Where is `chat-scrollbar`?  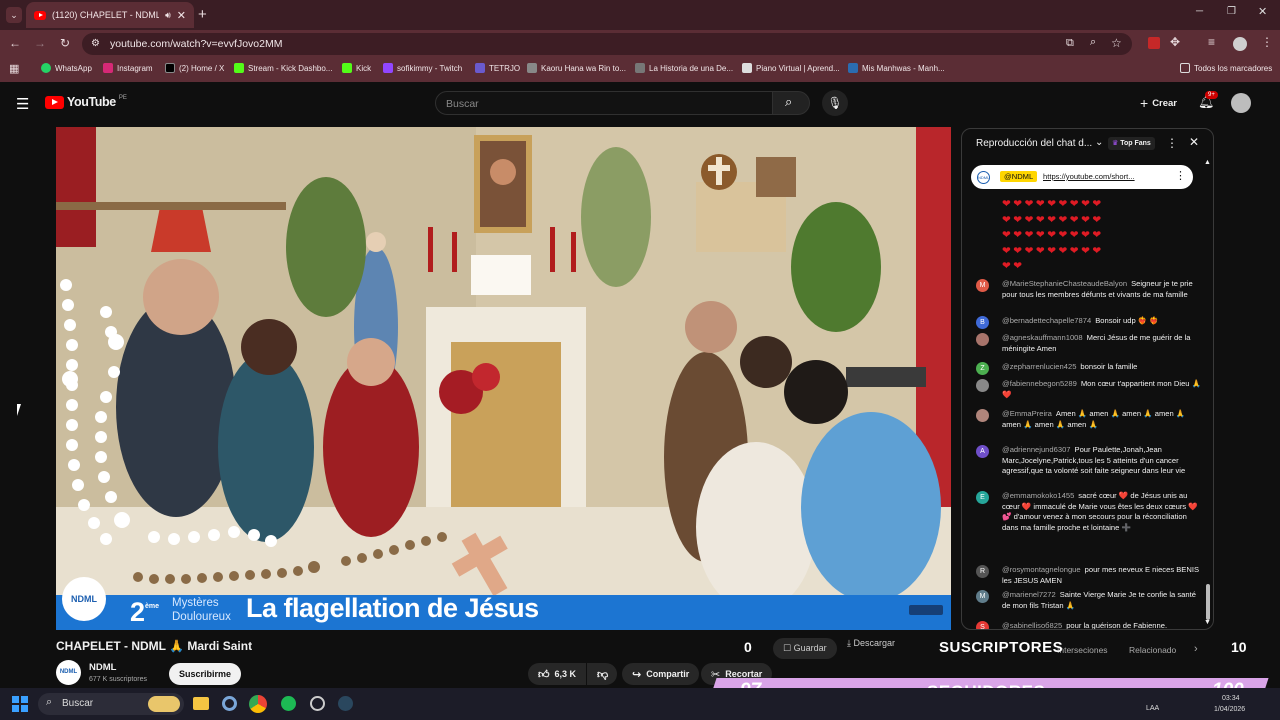
chat-scrollbar is located at coordinates (1208, 602).